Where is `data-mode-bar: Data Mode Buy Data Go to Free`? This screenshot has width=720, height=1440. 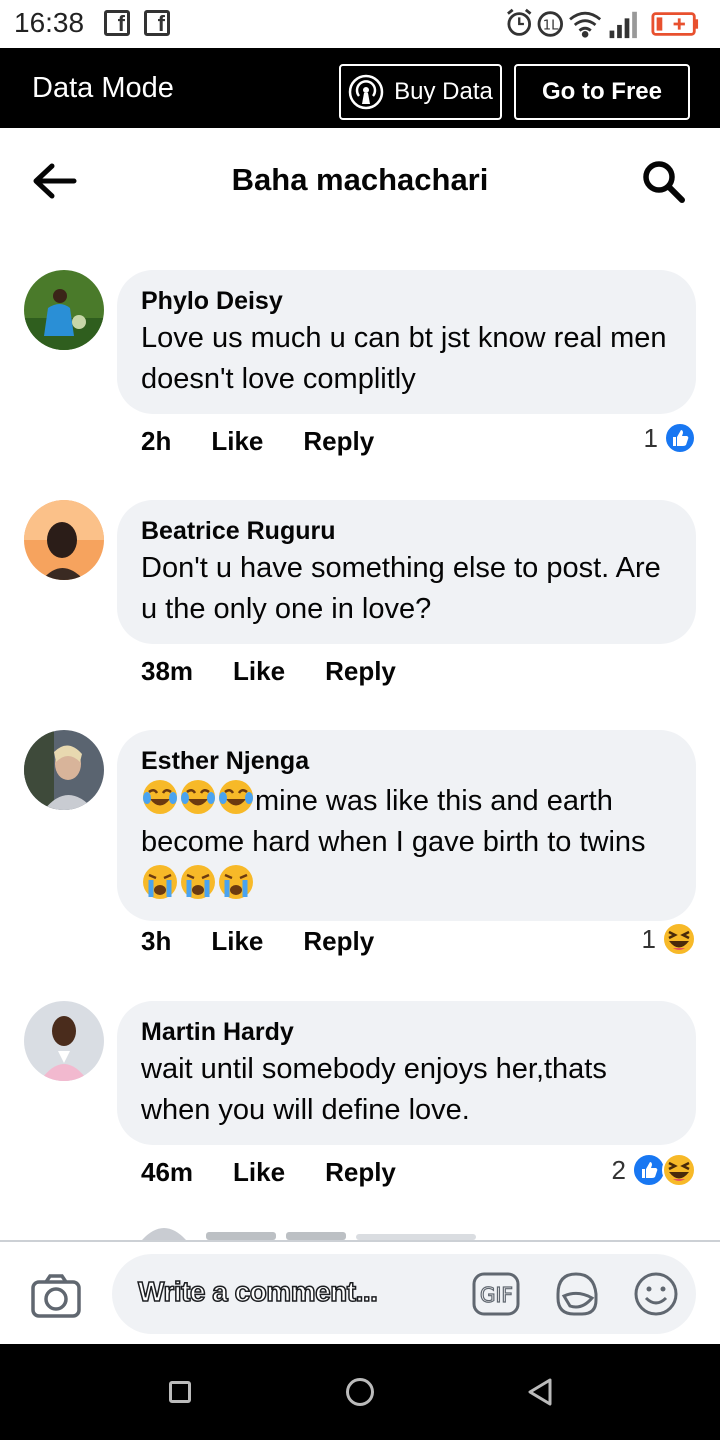
data-mode-bar: Data Mode Buy Data Go to Free is located at coordinates (360, 88).